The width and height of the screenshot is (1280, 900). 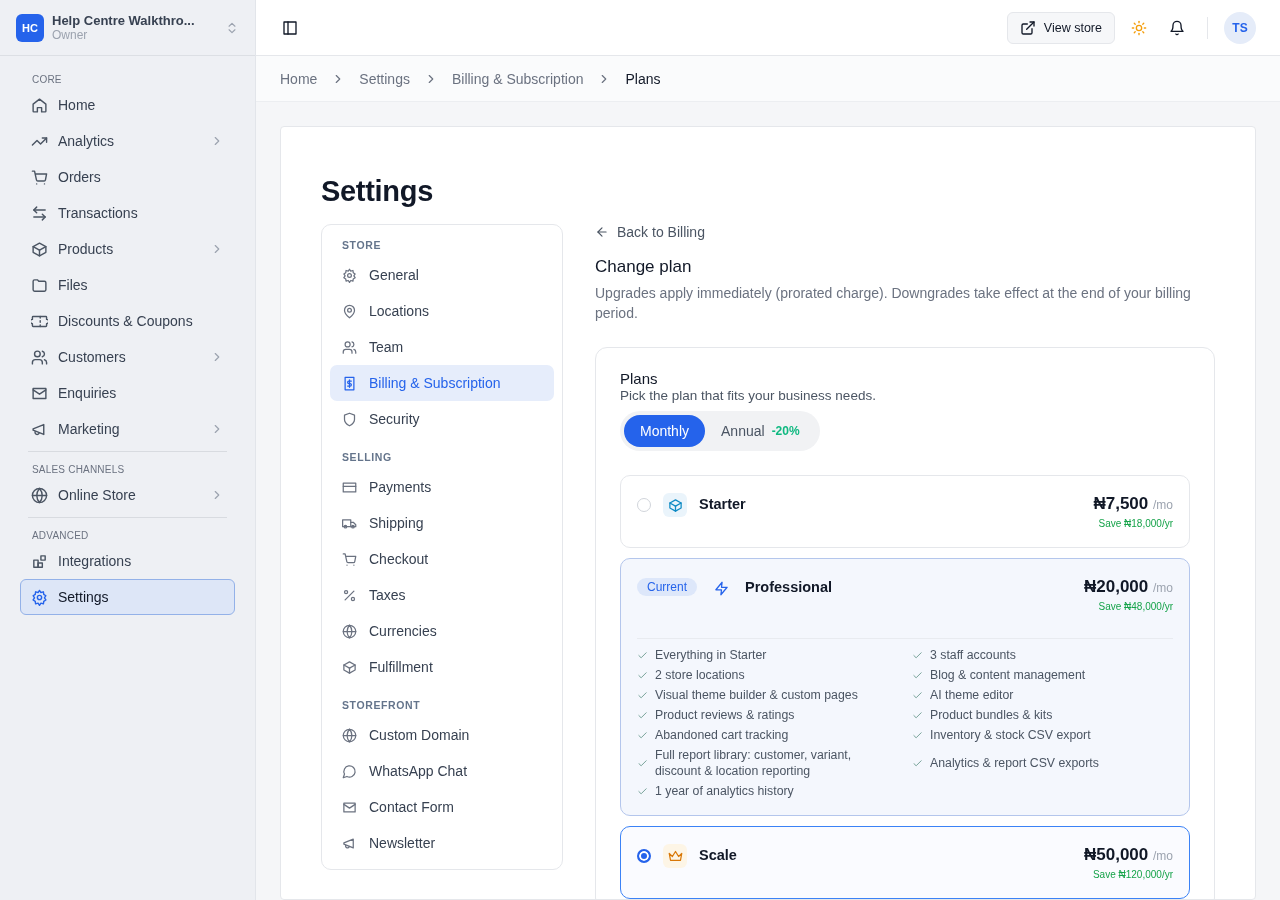 What do you see at coordinates (442, 419) in the screenshot?
I see `settings-nav-item: Security` at bounding box center [442, 419].